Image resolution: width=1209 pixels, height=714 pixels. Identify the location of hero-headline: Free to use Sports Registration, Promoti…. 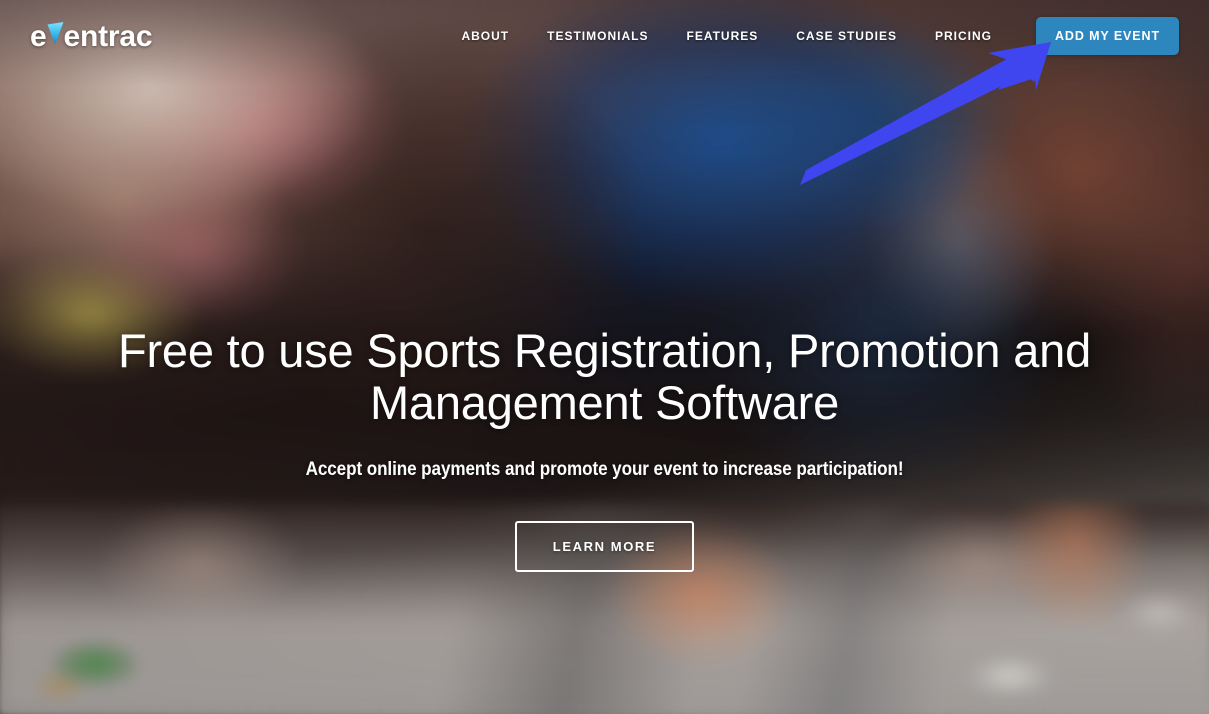
(605, 377).